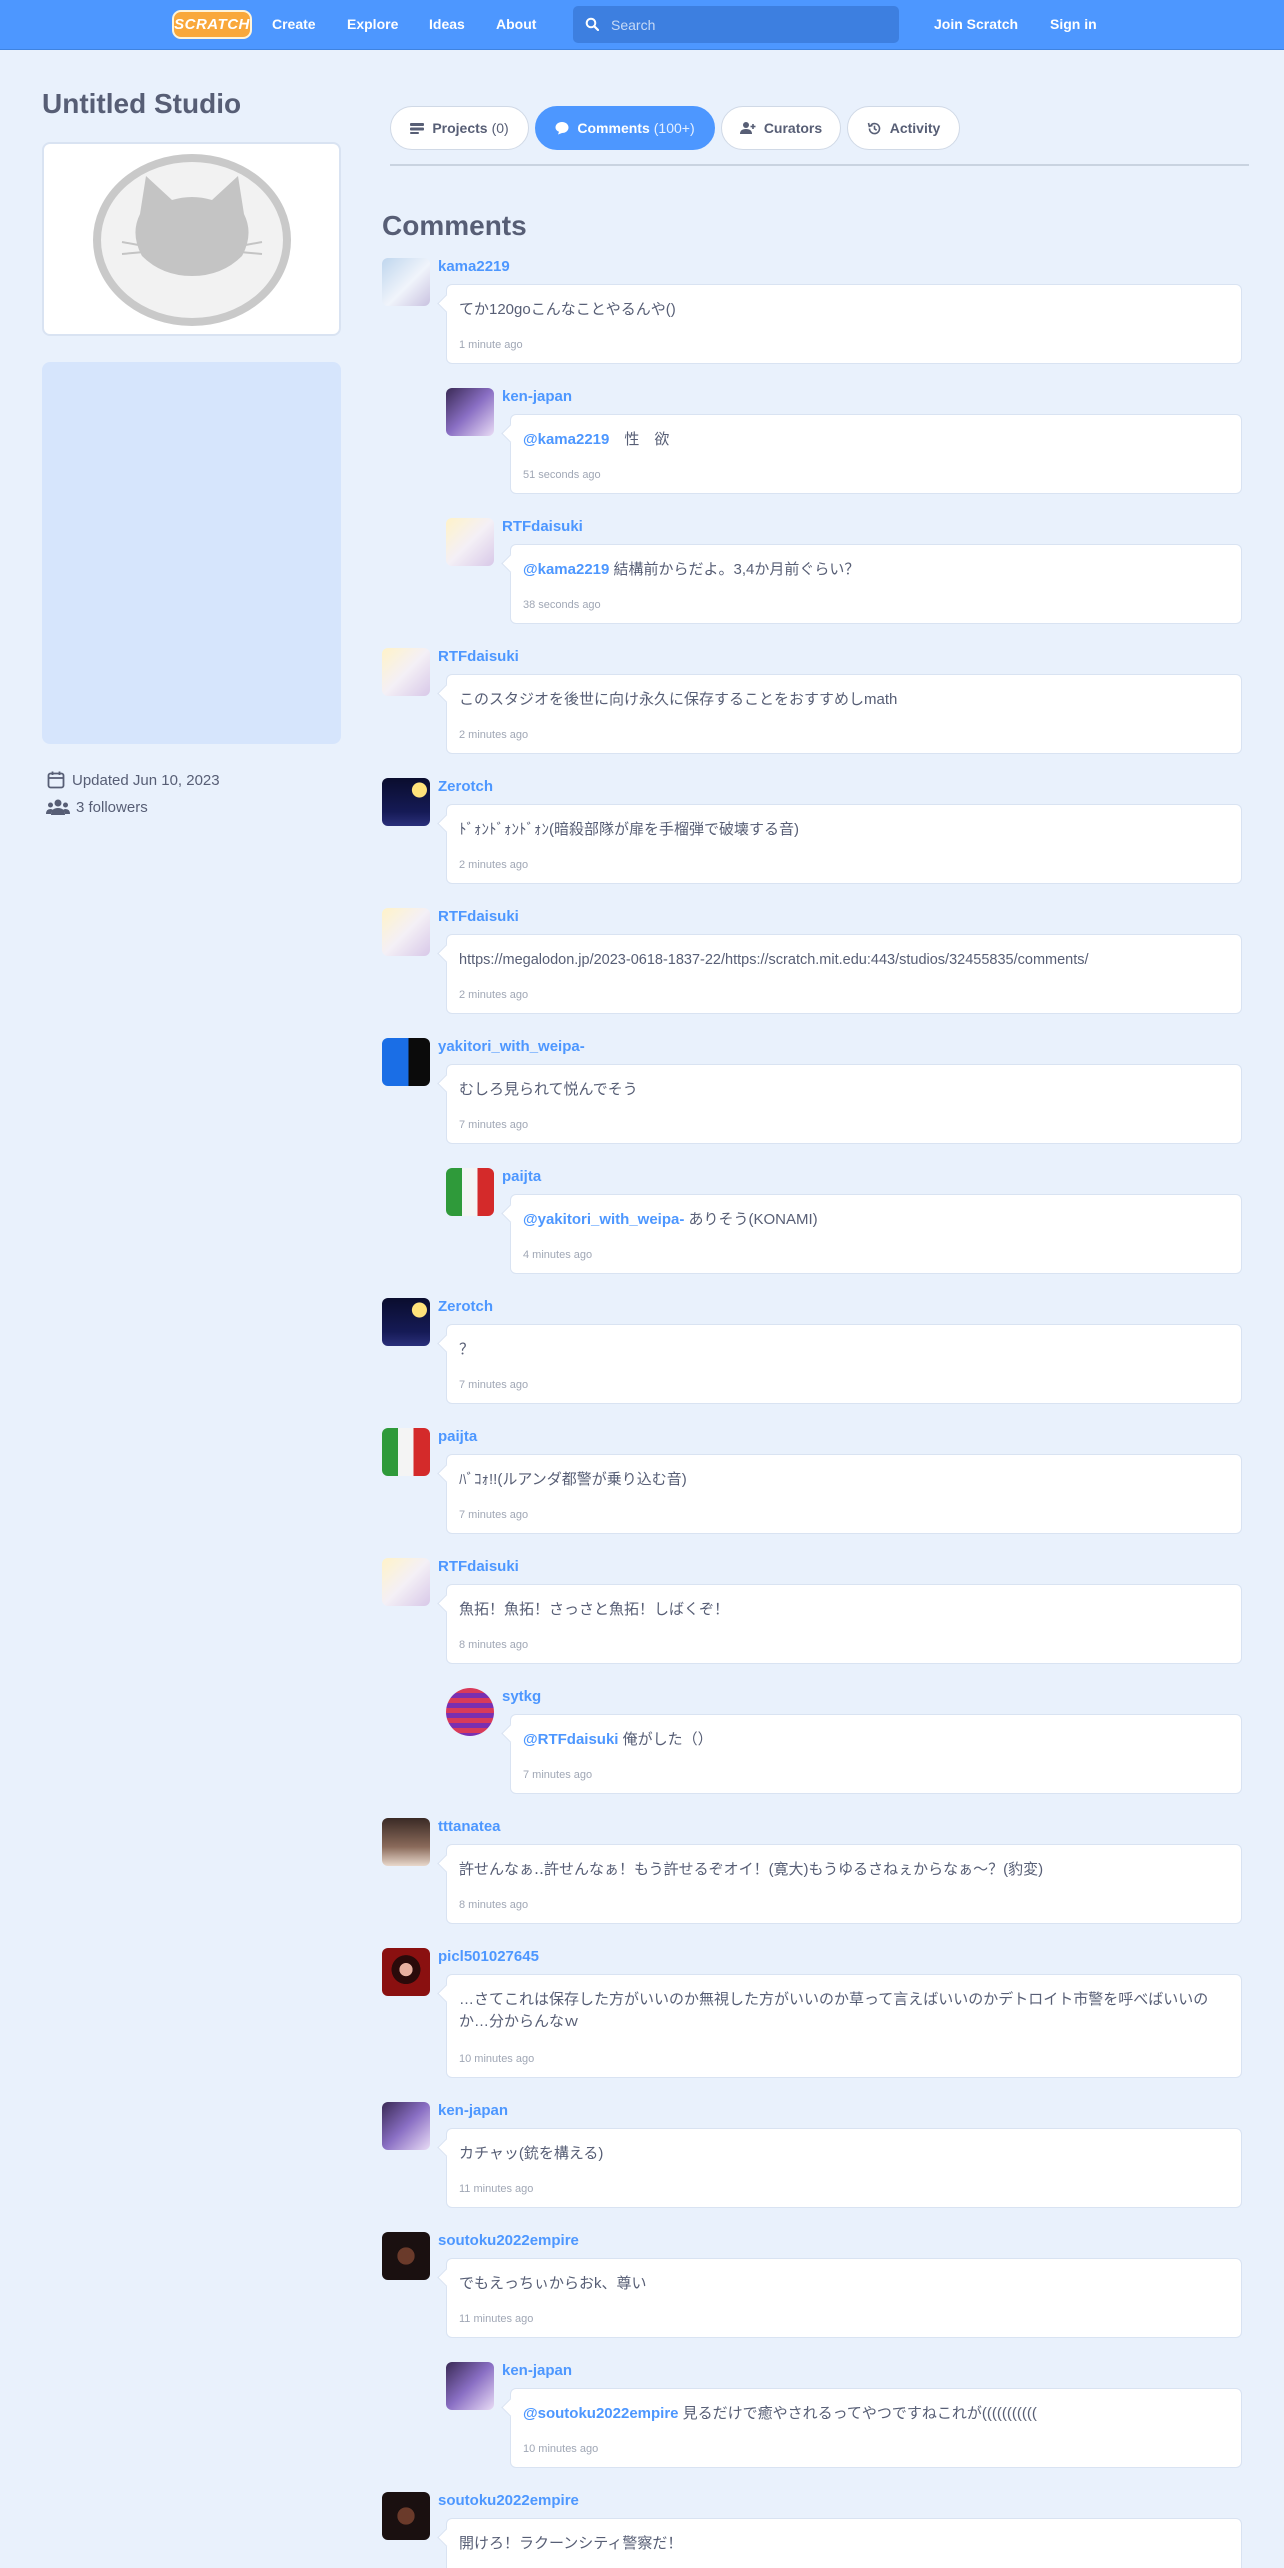 Image resolution: width=1284 pixels, height=2568 pixels. I want to click on tab-activity: Activity, so click(903, 128).